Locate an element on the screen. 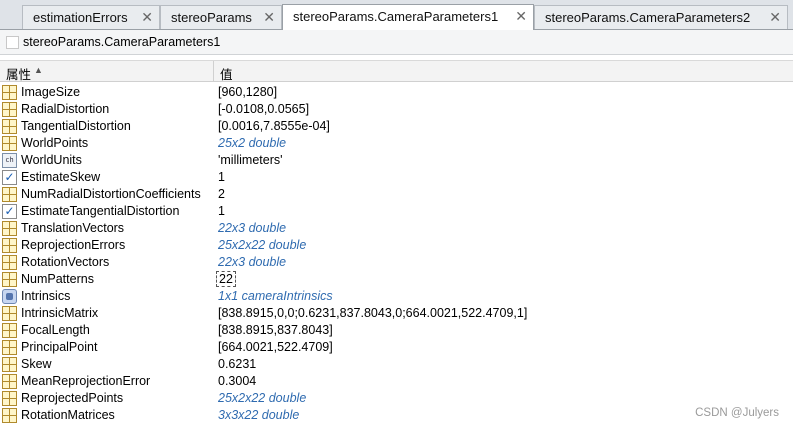  tab-stereo-params: stereoParams ✕ is located at coordinates (221, 17).